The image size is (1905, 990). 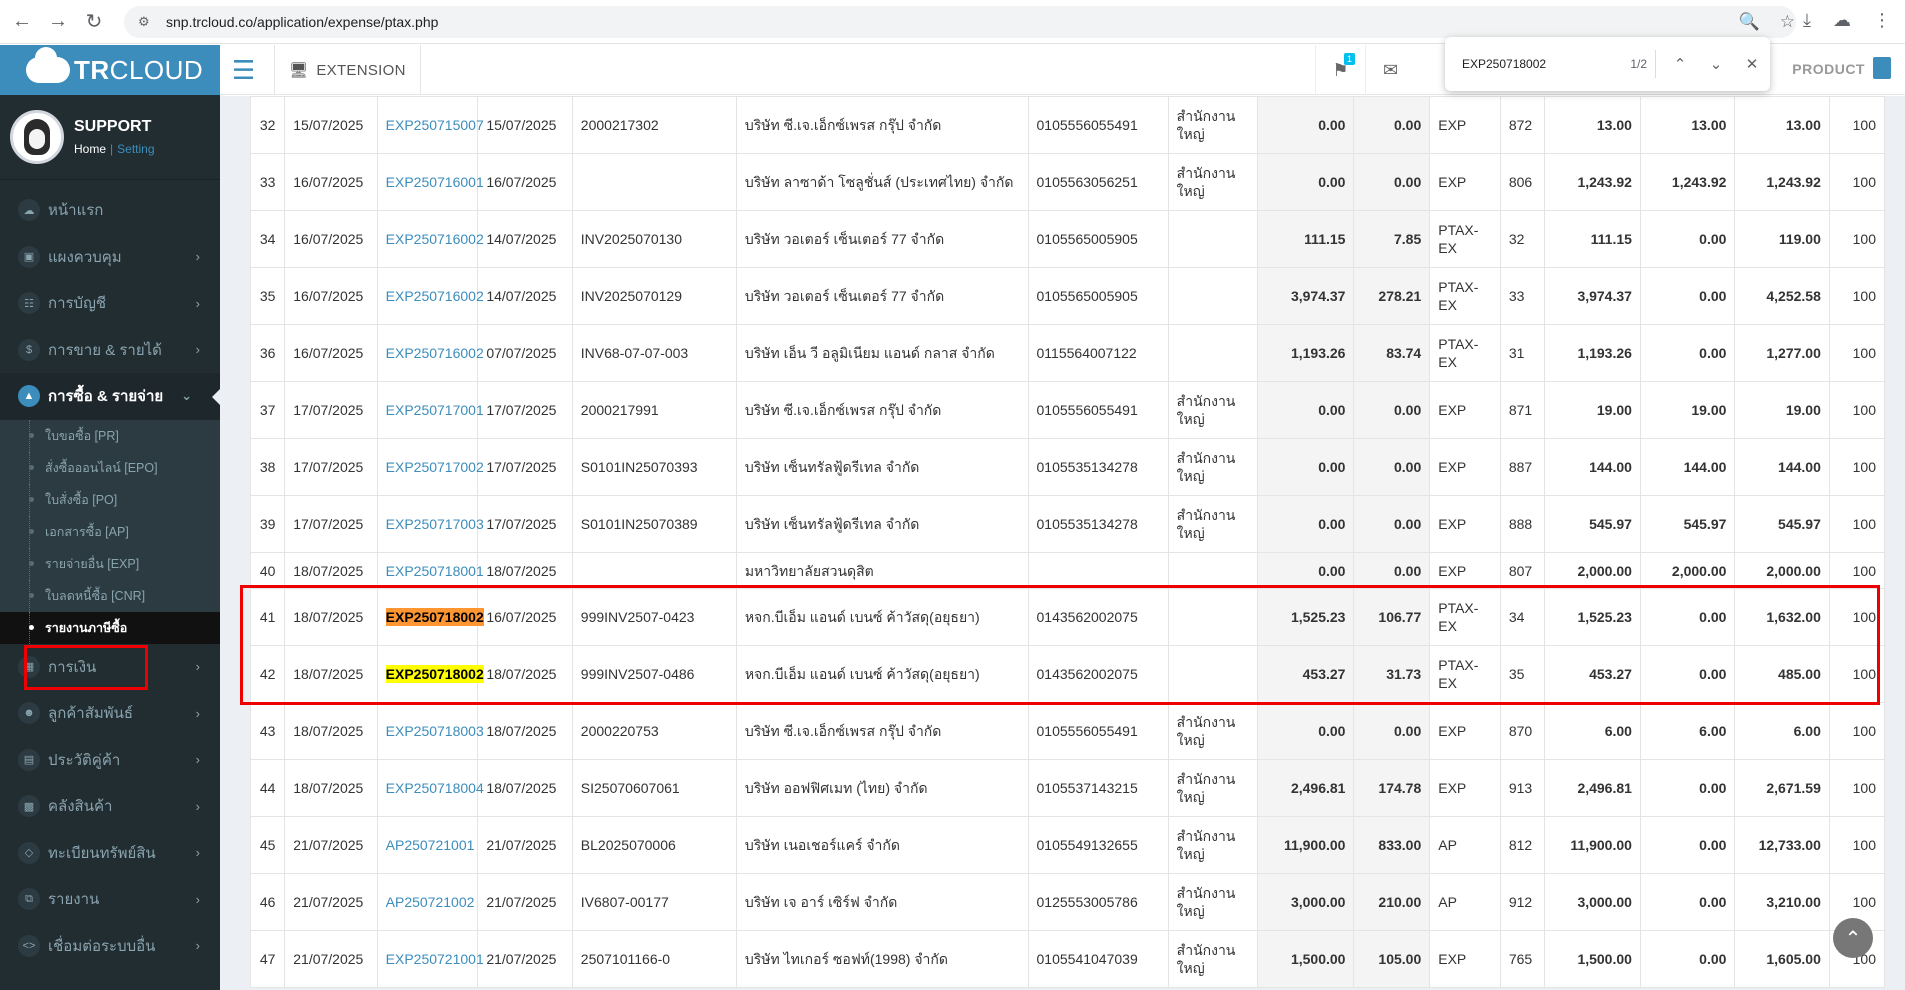 I want to click on chevron-up-icon: ⌃, so click(x=1680, y=64).